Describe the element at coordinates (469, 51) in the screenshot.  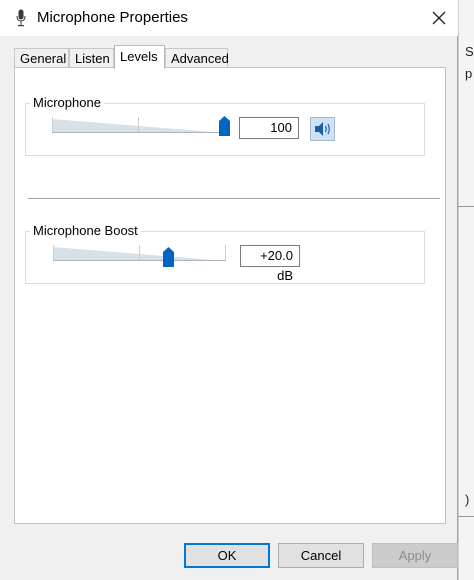
I see `background-text-fragment: S` at that location.